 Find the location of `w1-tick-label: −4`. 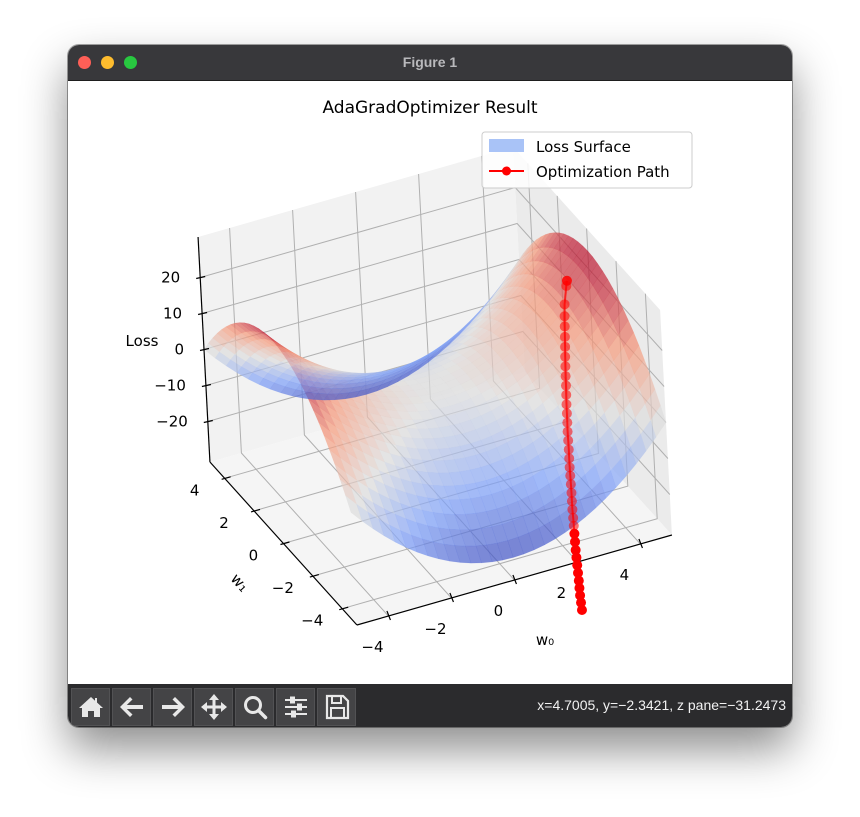

w1-tick-label: −4 is located at coordinates (312, 621).